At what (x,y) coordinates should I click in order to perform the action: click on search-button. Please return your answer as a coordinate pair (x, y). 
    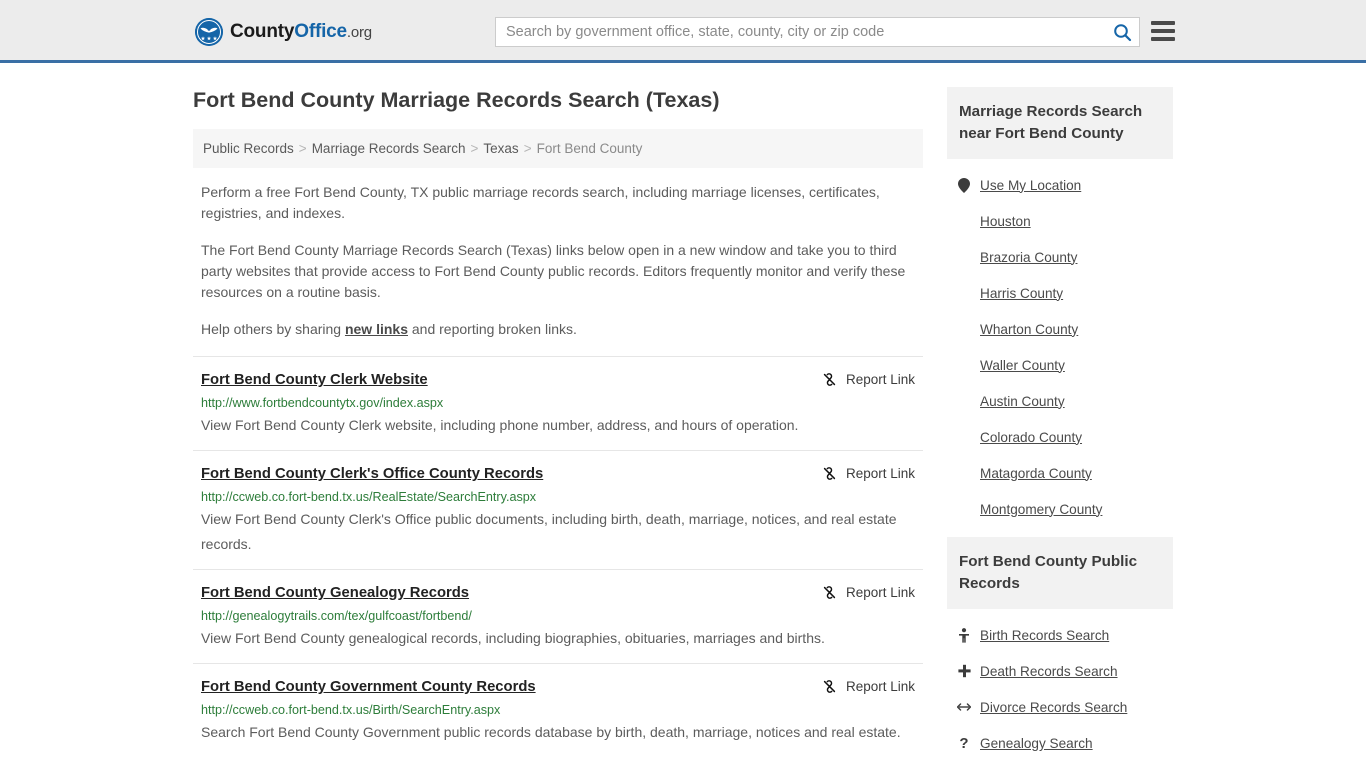
    Looking at the image, I should click on (1122, 32).